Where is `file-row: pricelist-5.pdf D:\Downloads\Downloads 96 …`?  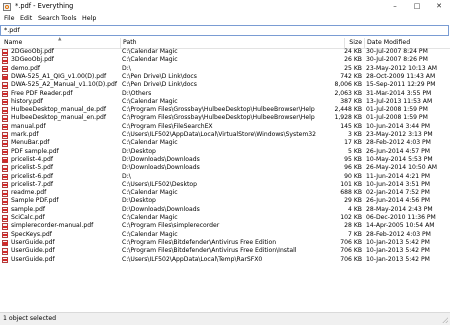
file-row: pricelist-5.pdf D:\Downloads\Downloads 96 … is located at coordinates (225, 168).